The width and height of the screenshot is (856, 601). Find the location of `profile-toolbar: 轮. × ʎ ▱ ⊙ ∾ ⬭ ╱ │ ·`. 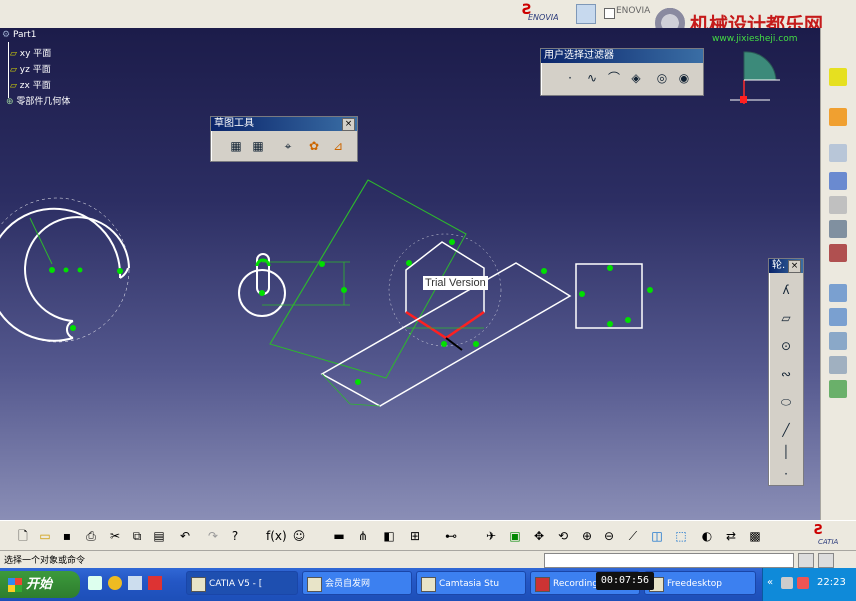

profile-toolbar: 轮. × ʎ ▱ ⊙ ∾ ⬭ ╱ │ · is located at coordinates (786, 372).